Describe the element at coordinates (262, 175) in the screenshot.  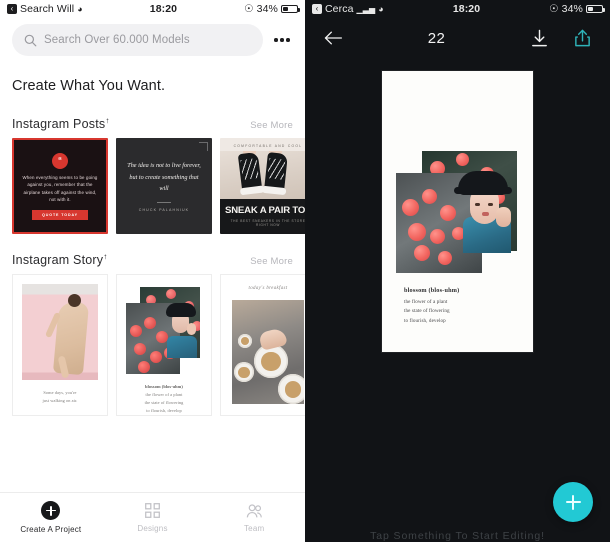
I see `sneaker-photo` at that location.